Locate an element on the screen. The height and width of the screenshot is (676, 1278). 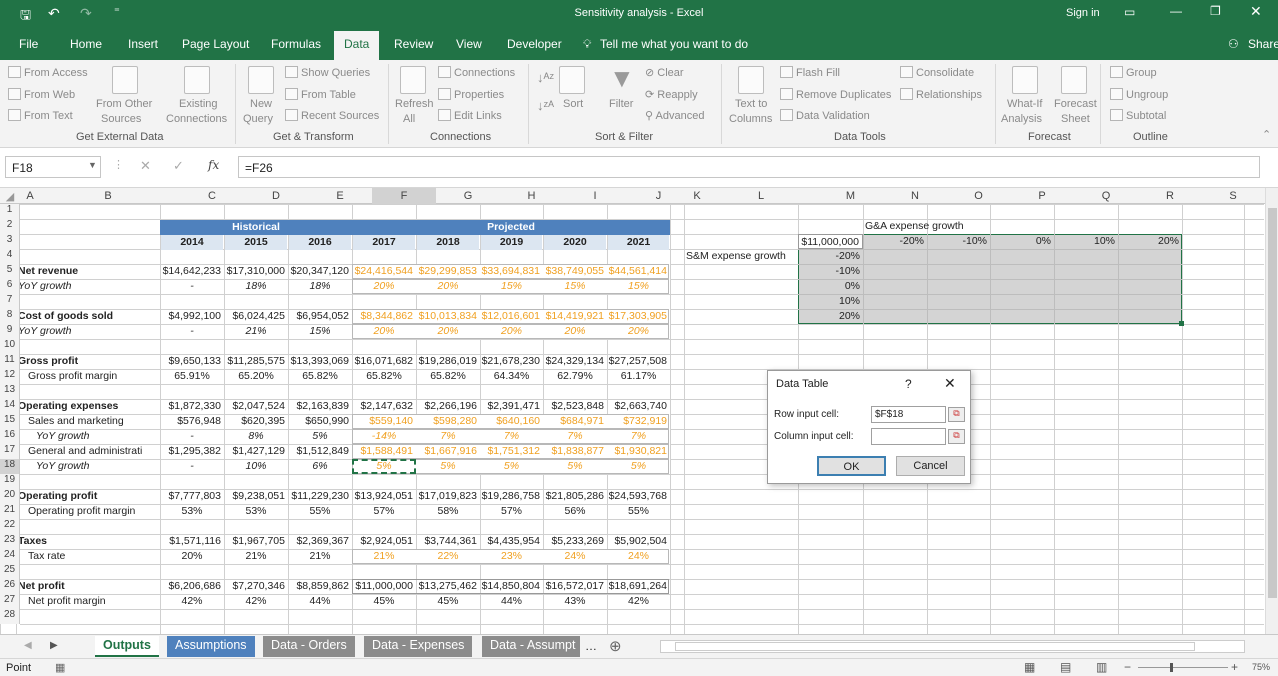
cell-value: 44% is located at coordinates (511, 601).